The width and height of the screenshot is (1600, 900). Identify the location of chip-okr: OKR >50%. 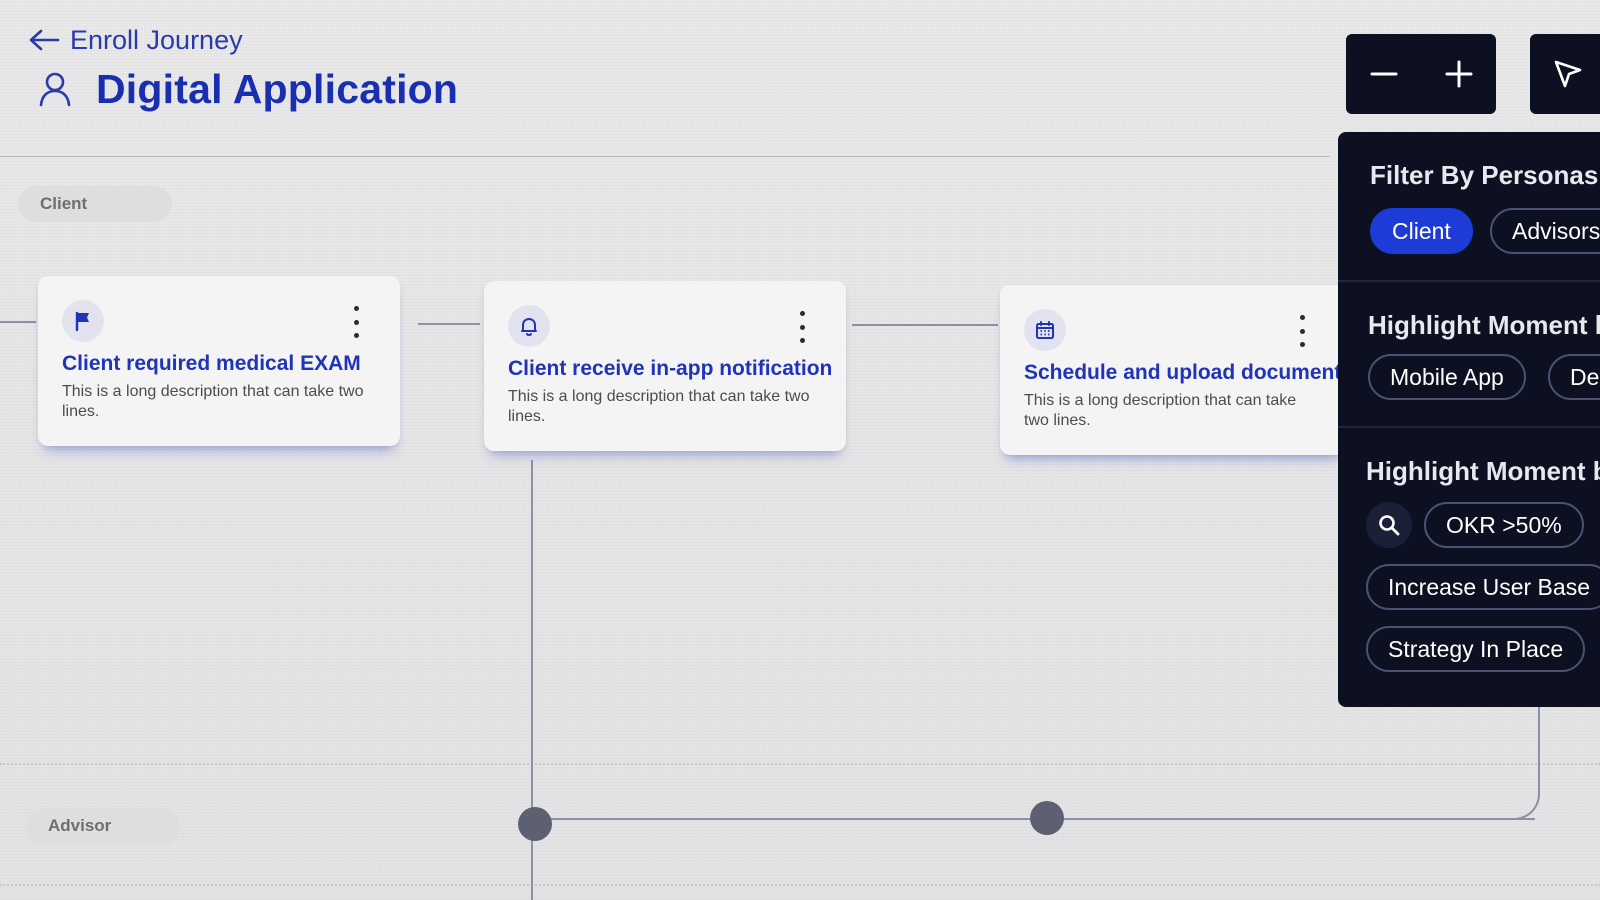
(1504, 525).